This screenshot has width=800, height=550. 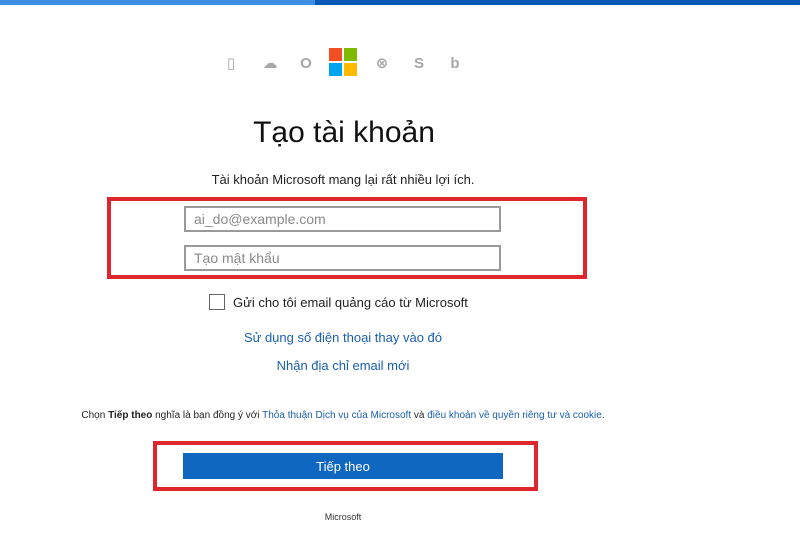 What do you see at coordinates (335, 69) in the screenshot?
I see `logo-square-blue` at bounding box center [335, 69].